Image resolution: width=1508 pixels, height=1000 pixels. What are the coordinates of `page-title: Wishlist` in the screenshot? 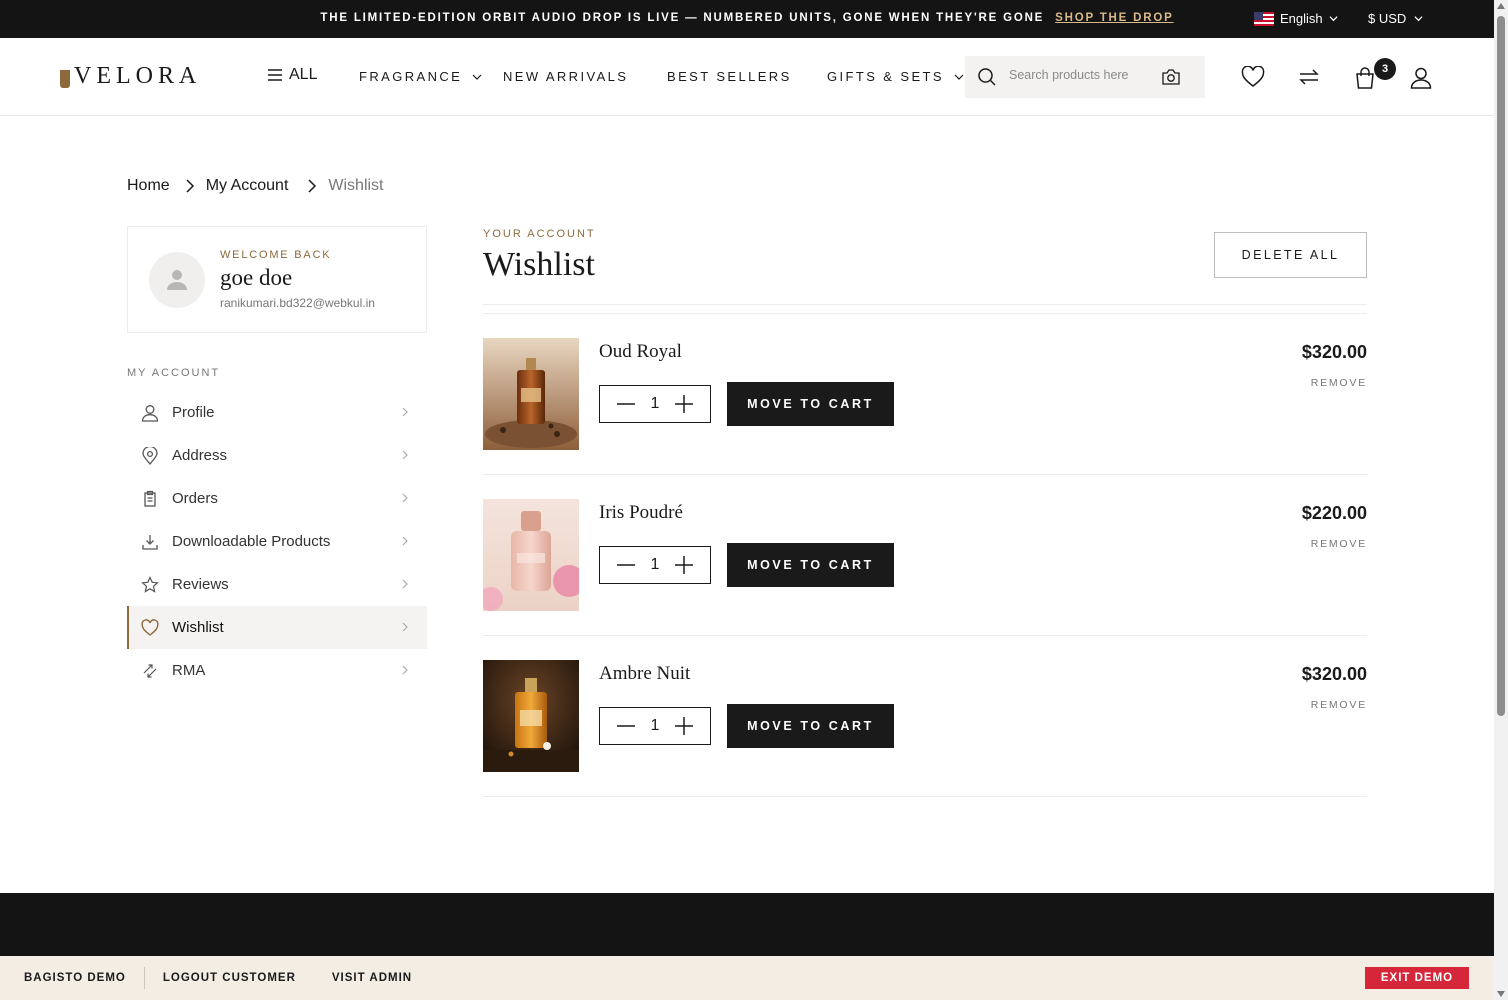 It's located at (539, 264).